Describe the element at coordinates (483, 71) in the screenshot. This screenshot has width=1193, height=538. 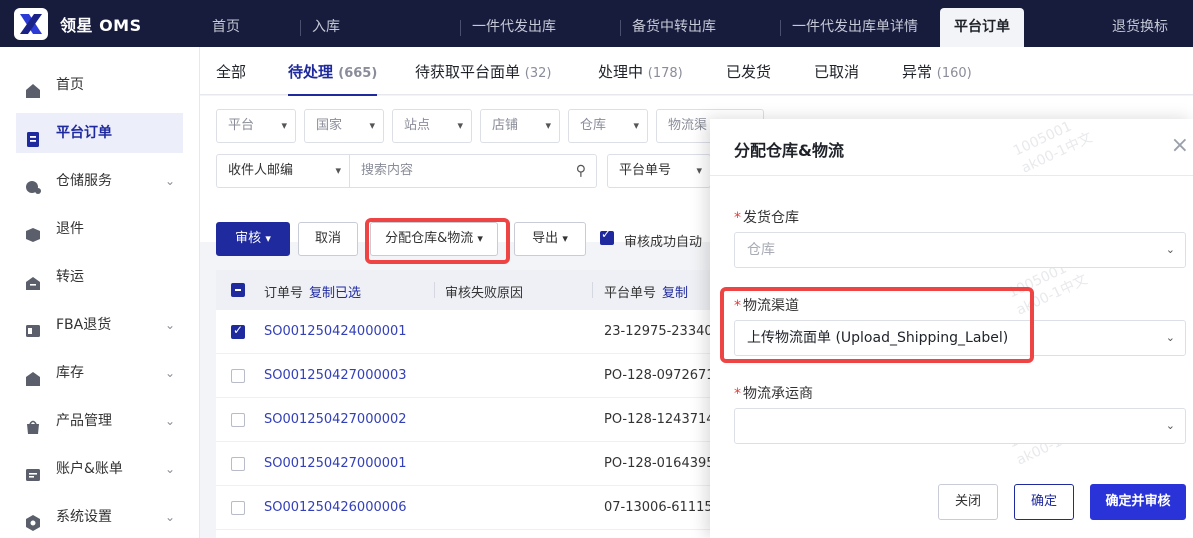
I see `tab-awaiting-label: 待获取平台面单 (32)` at that location.